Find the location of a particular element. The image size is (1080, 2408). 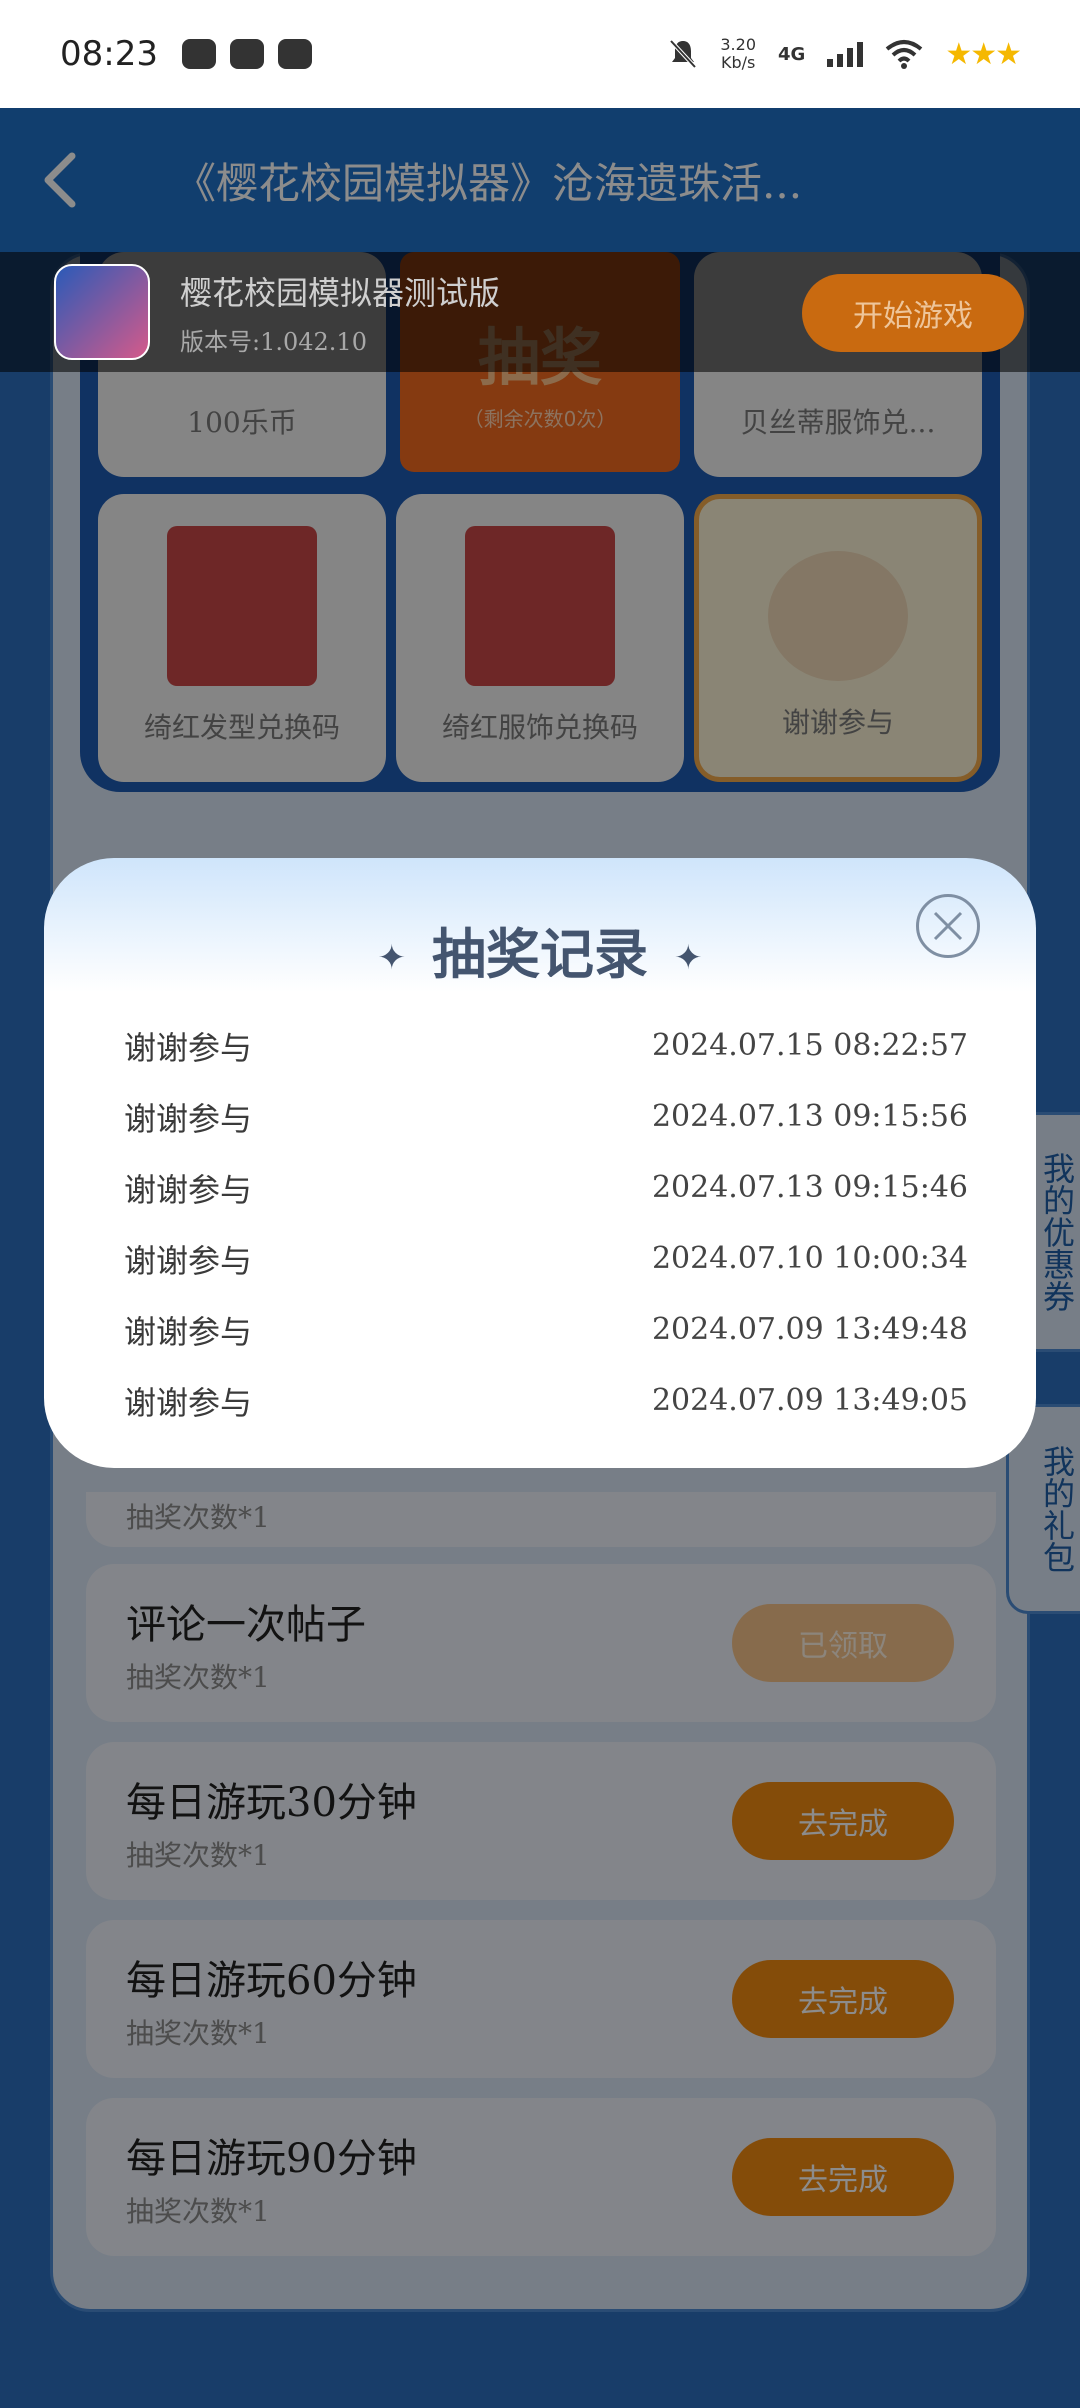

modal-title: 抽奖记录 is located at coordinates (540, 954).